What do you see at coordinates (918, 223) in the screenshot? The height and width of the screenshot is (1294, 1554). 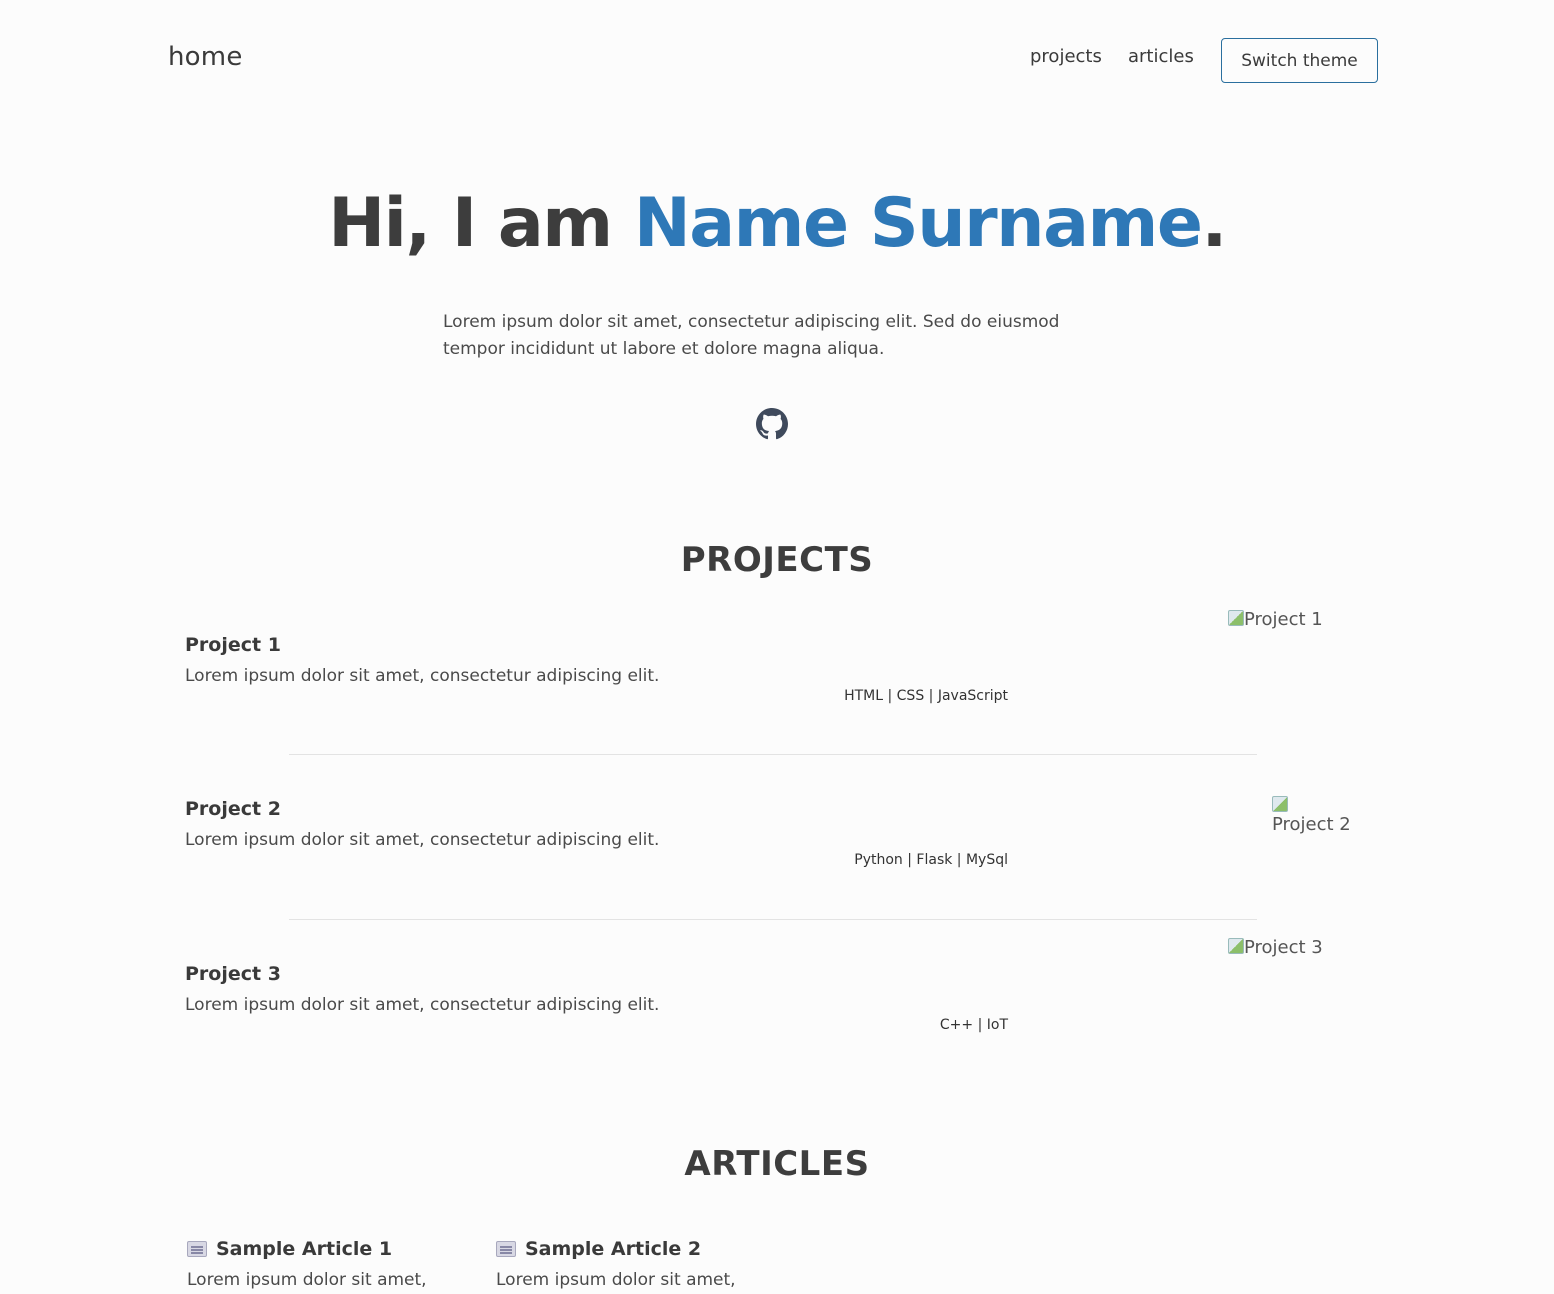 I see `hero-name: Name Surname` at bounding box center [918, 223].